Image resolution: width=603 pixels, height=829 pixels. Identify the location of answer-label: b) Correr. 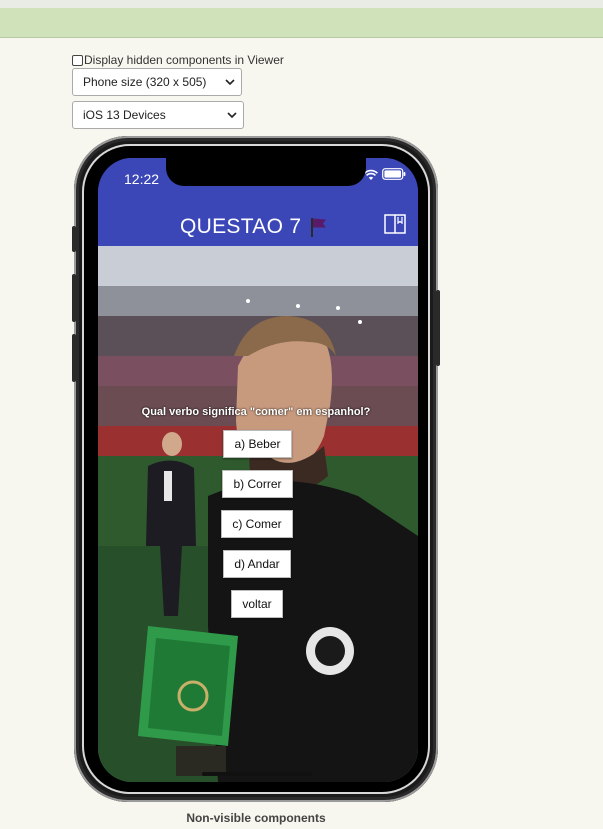
(257, 484).